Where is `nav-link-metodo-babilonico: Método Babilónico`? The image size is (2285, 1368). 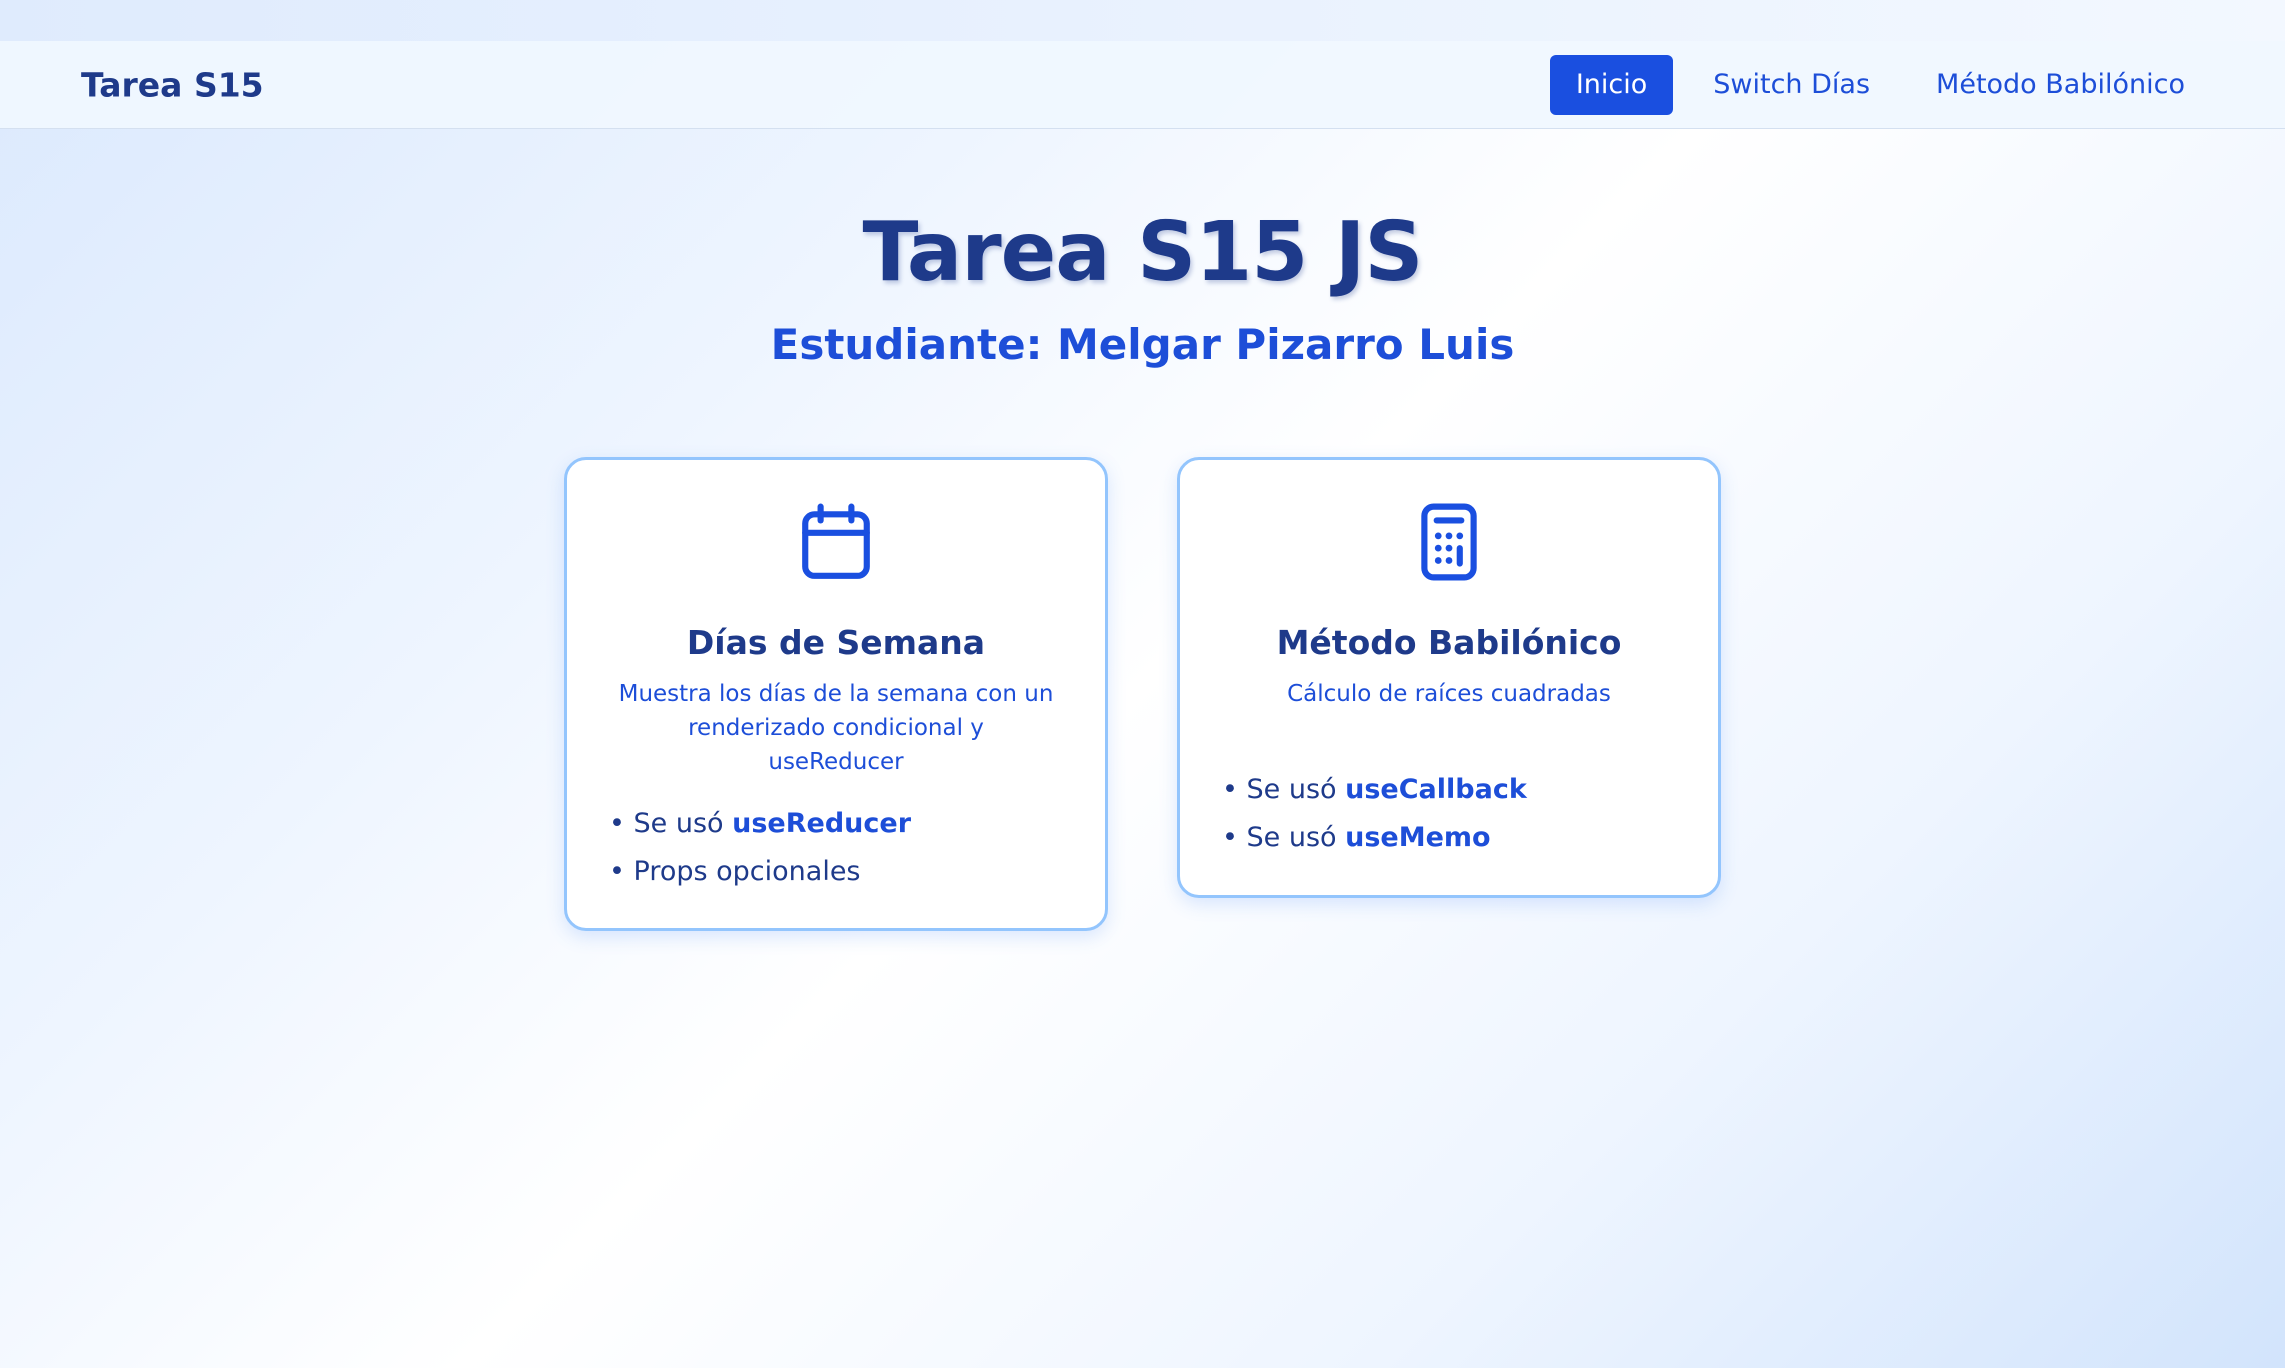 nav-link-metodo-babilonico: Método Babilónico is located at coordinates (2060, 85).